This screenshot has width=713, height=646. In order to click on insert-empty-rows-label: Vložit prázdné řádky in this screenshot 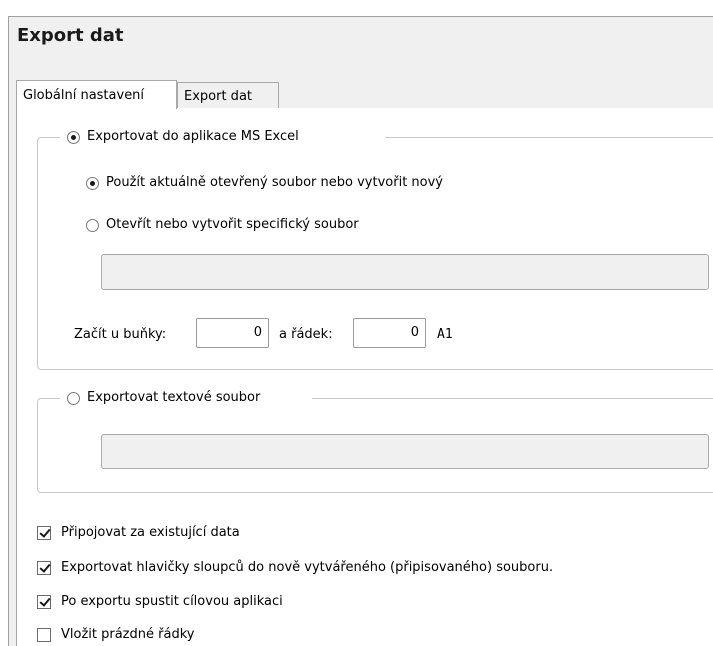, I will do `click(127, 635)`.